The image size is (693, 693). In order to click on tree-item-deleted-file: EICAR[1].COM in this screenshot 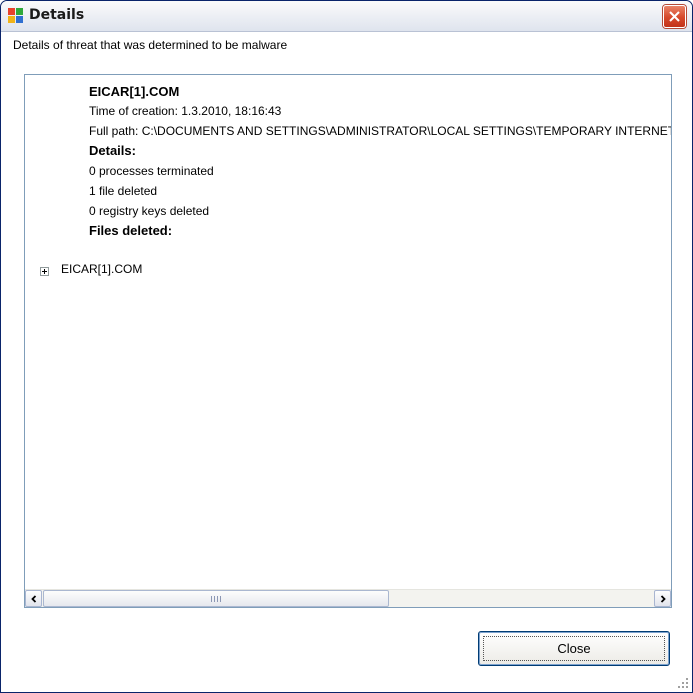, I will do `click(101, 269)`.